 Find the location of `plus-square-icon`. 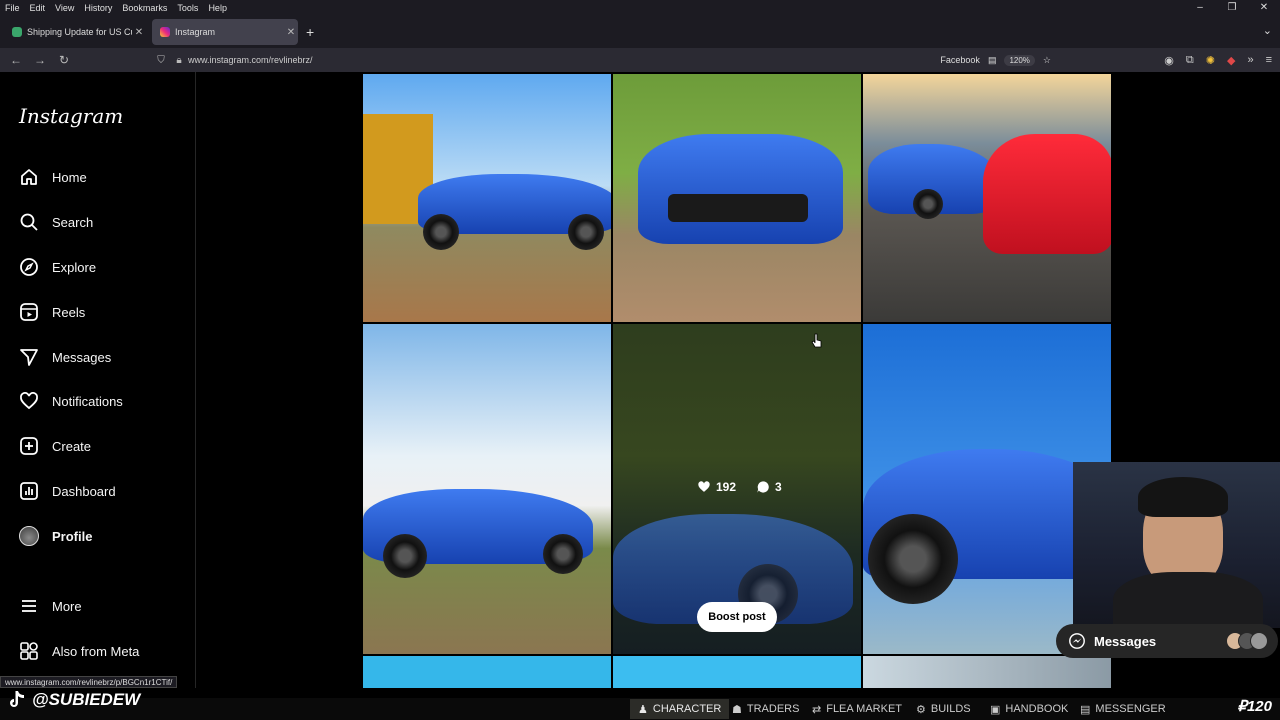

plus-square-icon is located at coordinates (29, 446).